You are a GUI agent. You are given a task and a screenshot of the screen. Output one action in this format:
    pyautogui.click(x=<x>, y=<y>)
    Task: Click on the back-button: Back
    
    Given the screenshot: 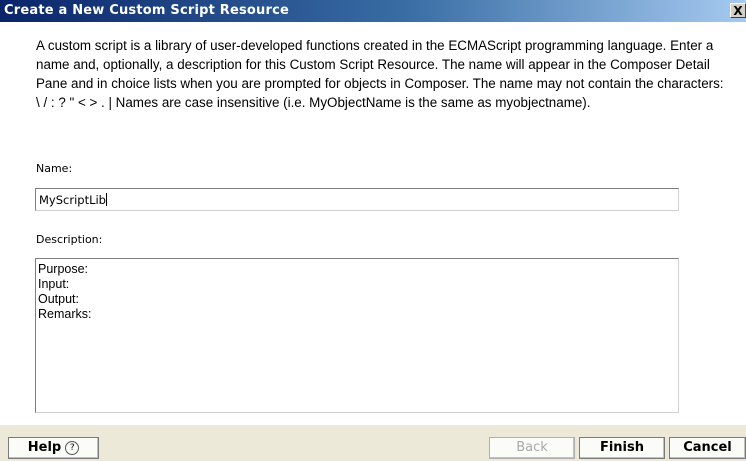 What is the action you would take?
    pyautogui.click(x=532, y=448)
    